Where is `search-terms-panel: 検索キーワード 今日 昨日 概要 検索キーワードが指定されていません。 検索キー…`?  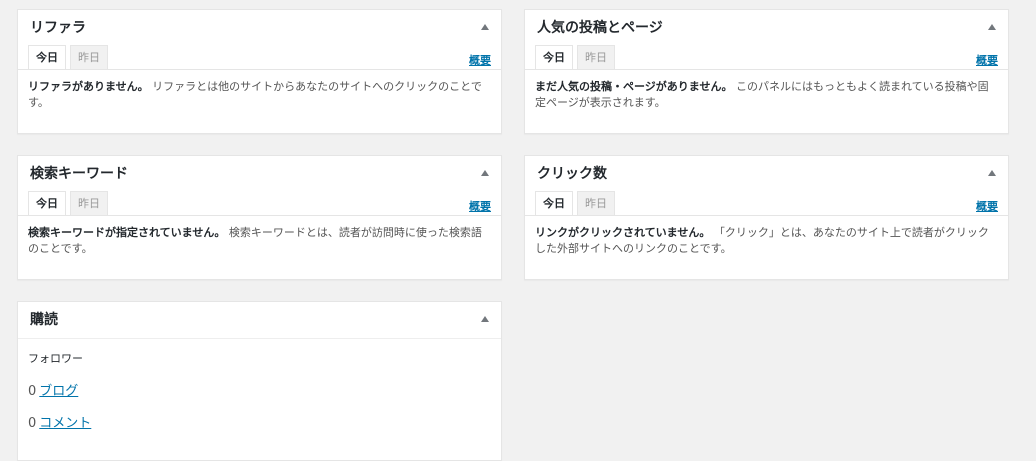 search-terms-panel: 検索キーワード 今日 昨日 概要 検索キーワードが指定されていません。 検索キー… is located at coordinates (259, 217).